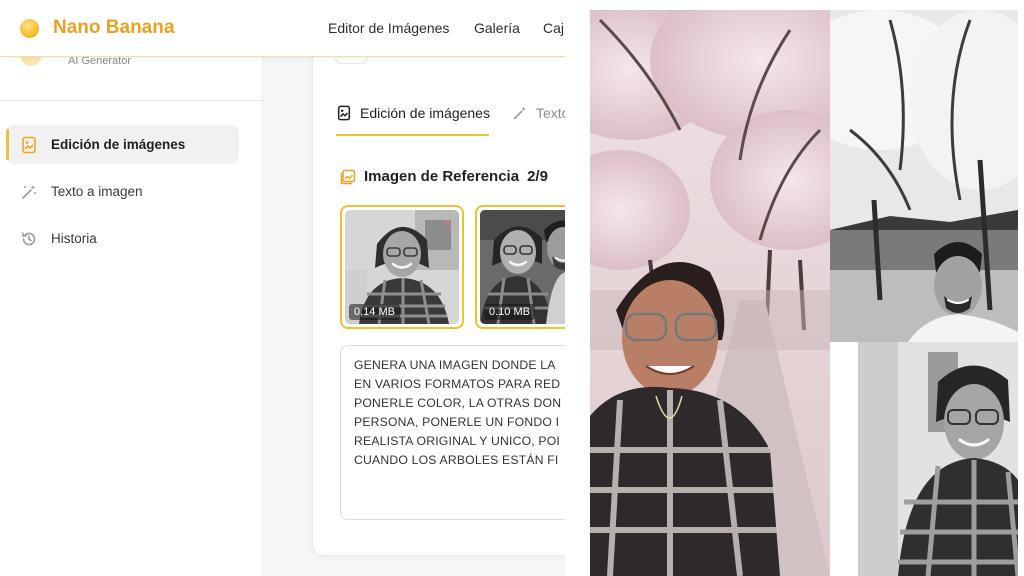  Describe the element at coordinates (509, 312) in the screenshot. I see `thumbnail-size: 0.10 MB` at that location.